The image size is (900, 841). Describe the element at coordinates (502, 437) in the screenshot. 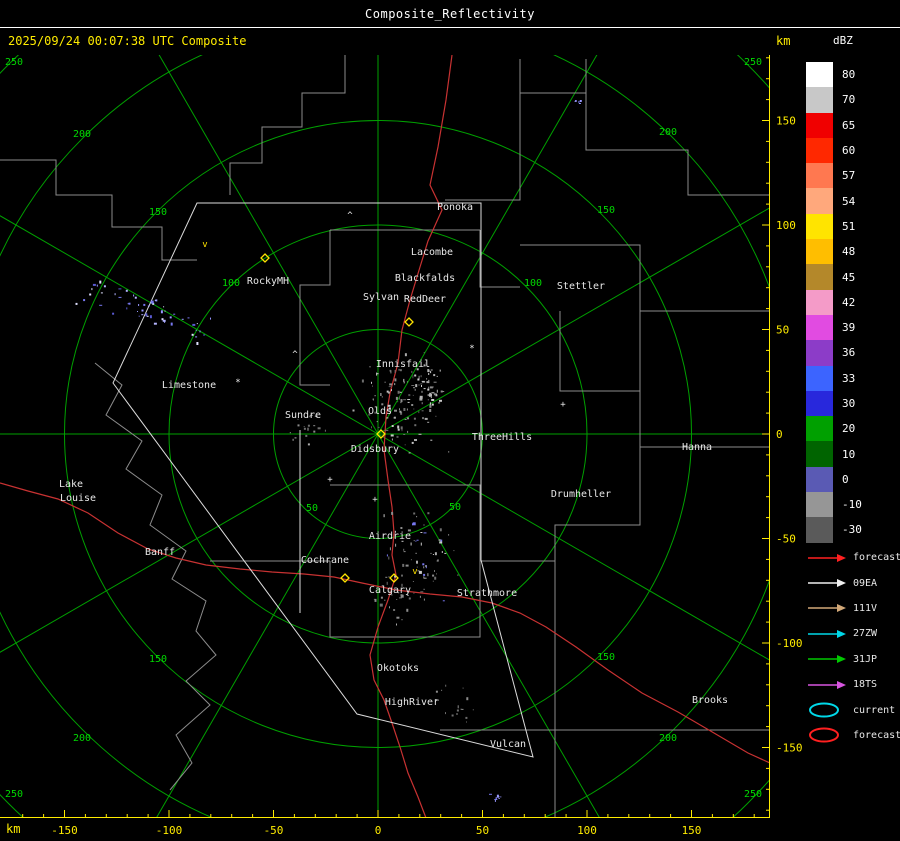

I see `city-label: ThreeHills` at that location.